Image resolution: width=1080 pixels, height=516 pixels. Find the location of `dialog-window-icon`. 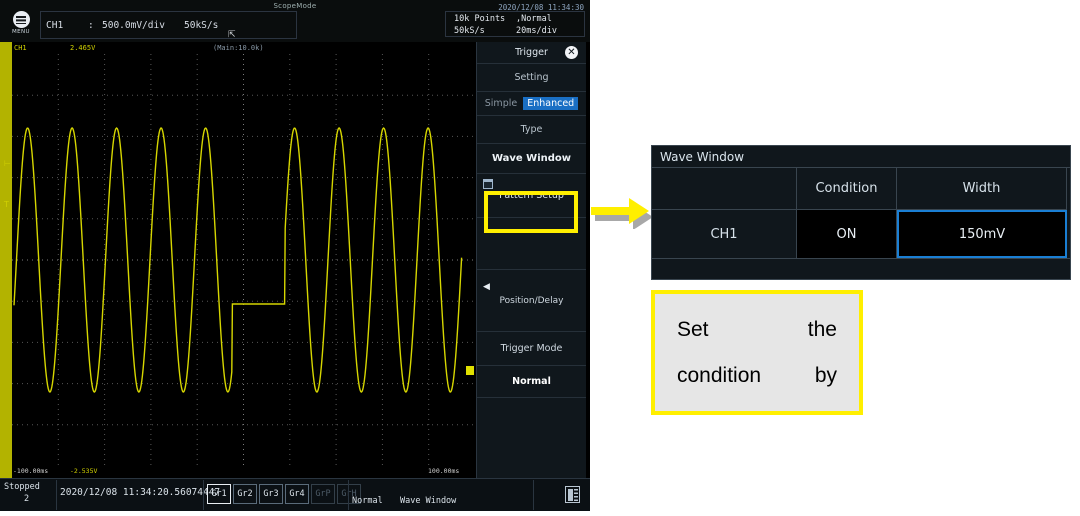

dialog-window-icon is located at coordinates (488, 184).